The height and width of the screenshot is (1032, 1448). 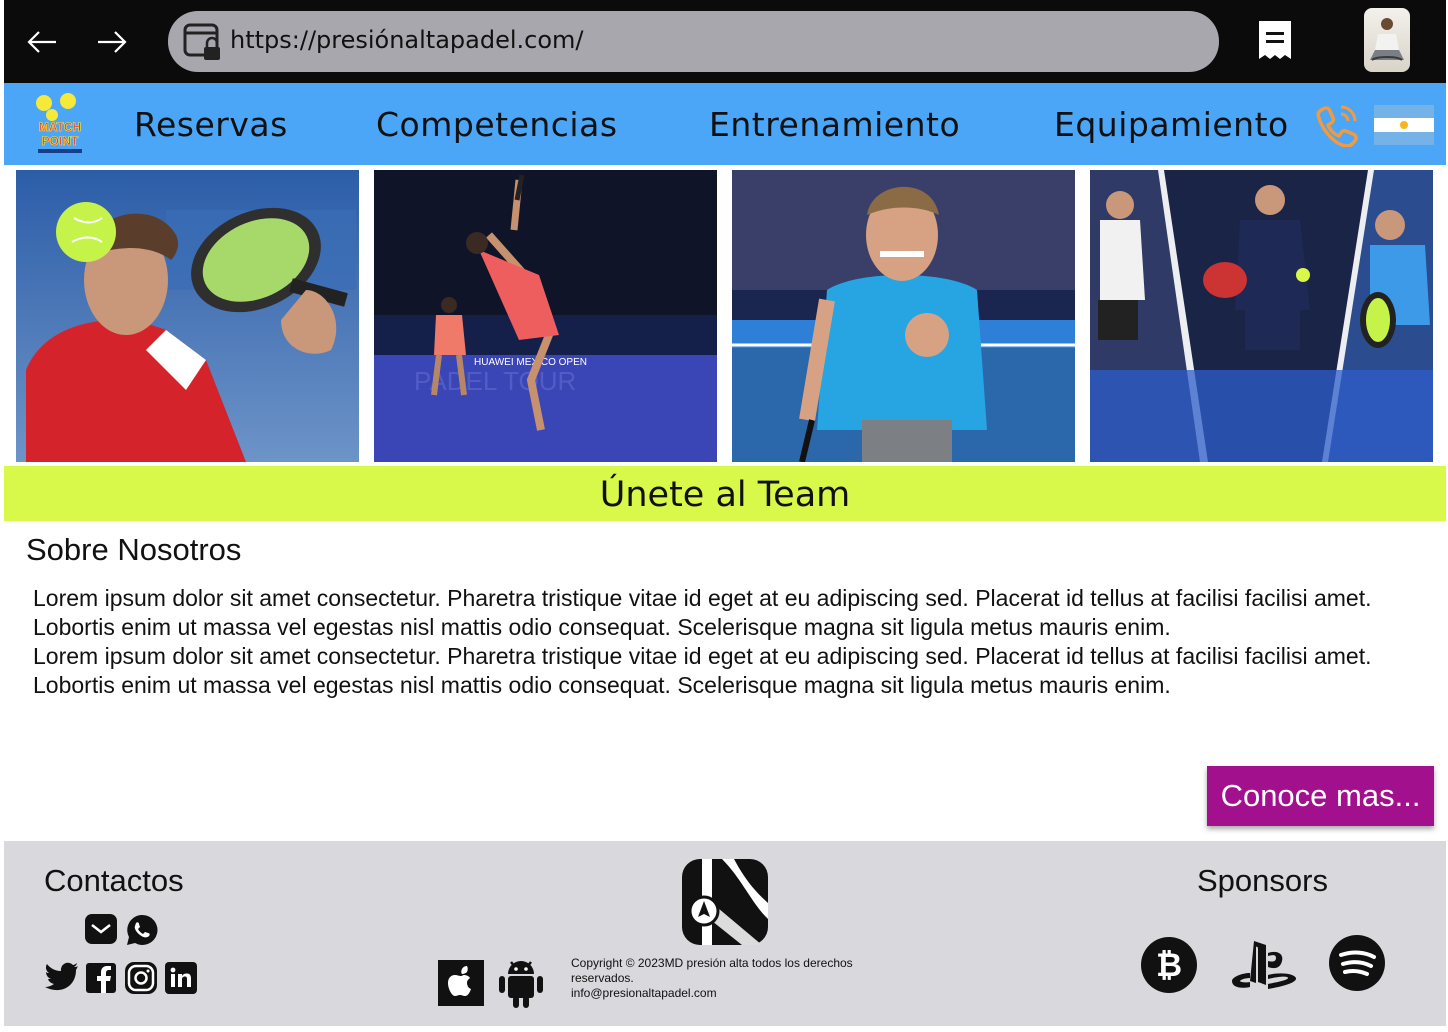 I want to click on address-bar: https://presiónaltapadel.com/, so click(x=693, y=41).